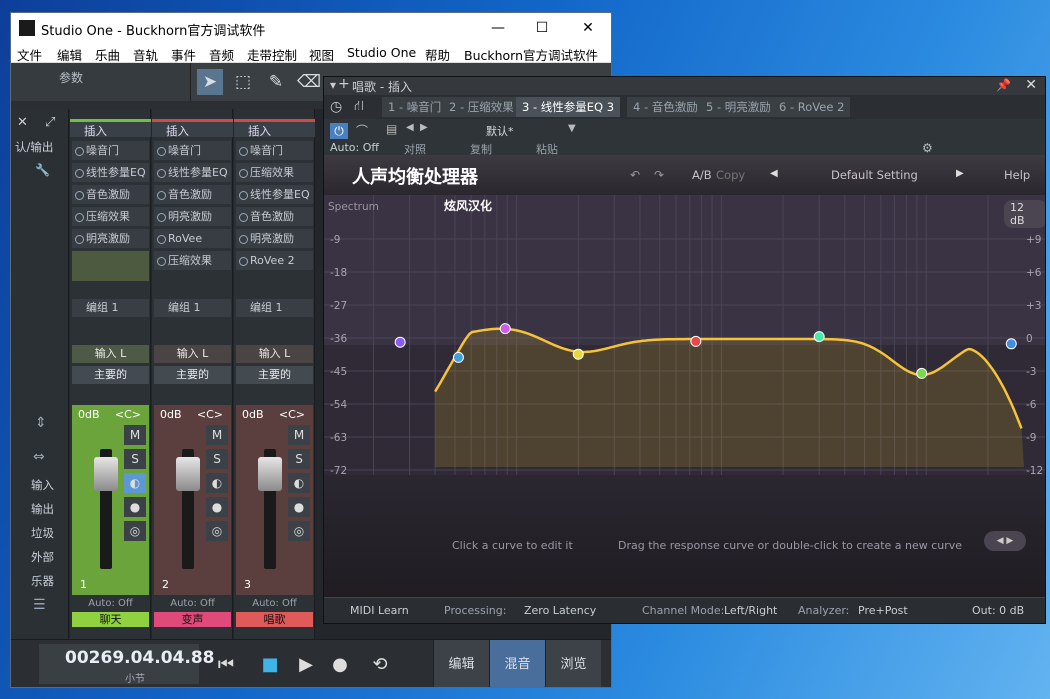 The image size is (1050, 699). I want to click on menu-transport: 走带控制, so click(272, 54).